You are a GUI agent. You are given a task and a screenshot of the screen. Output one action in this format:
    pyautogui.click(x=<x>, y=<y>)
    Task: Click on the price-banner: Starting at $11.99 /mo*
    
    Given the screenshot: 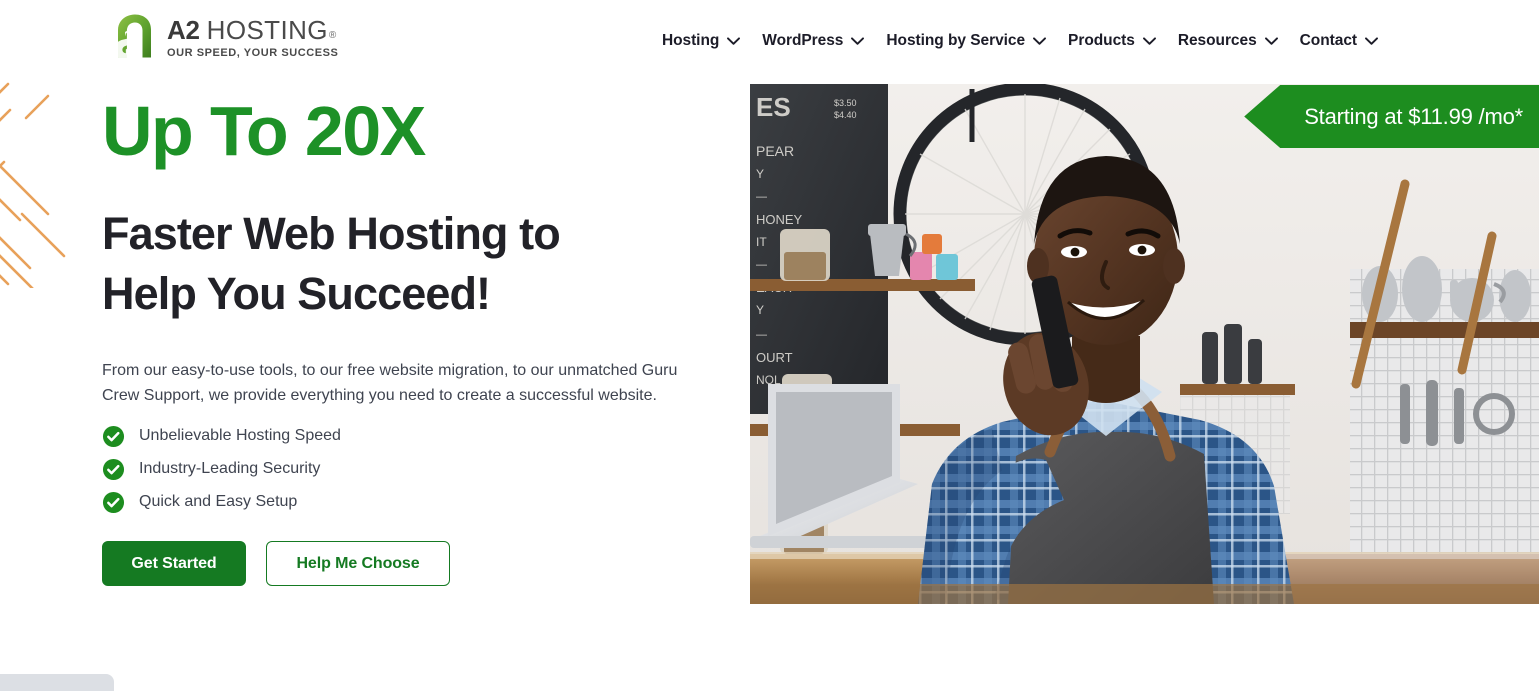 What is the action you would take?
    pyautogui.click(x=1391, y=116)
    